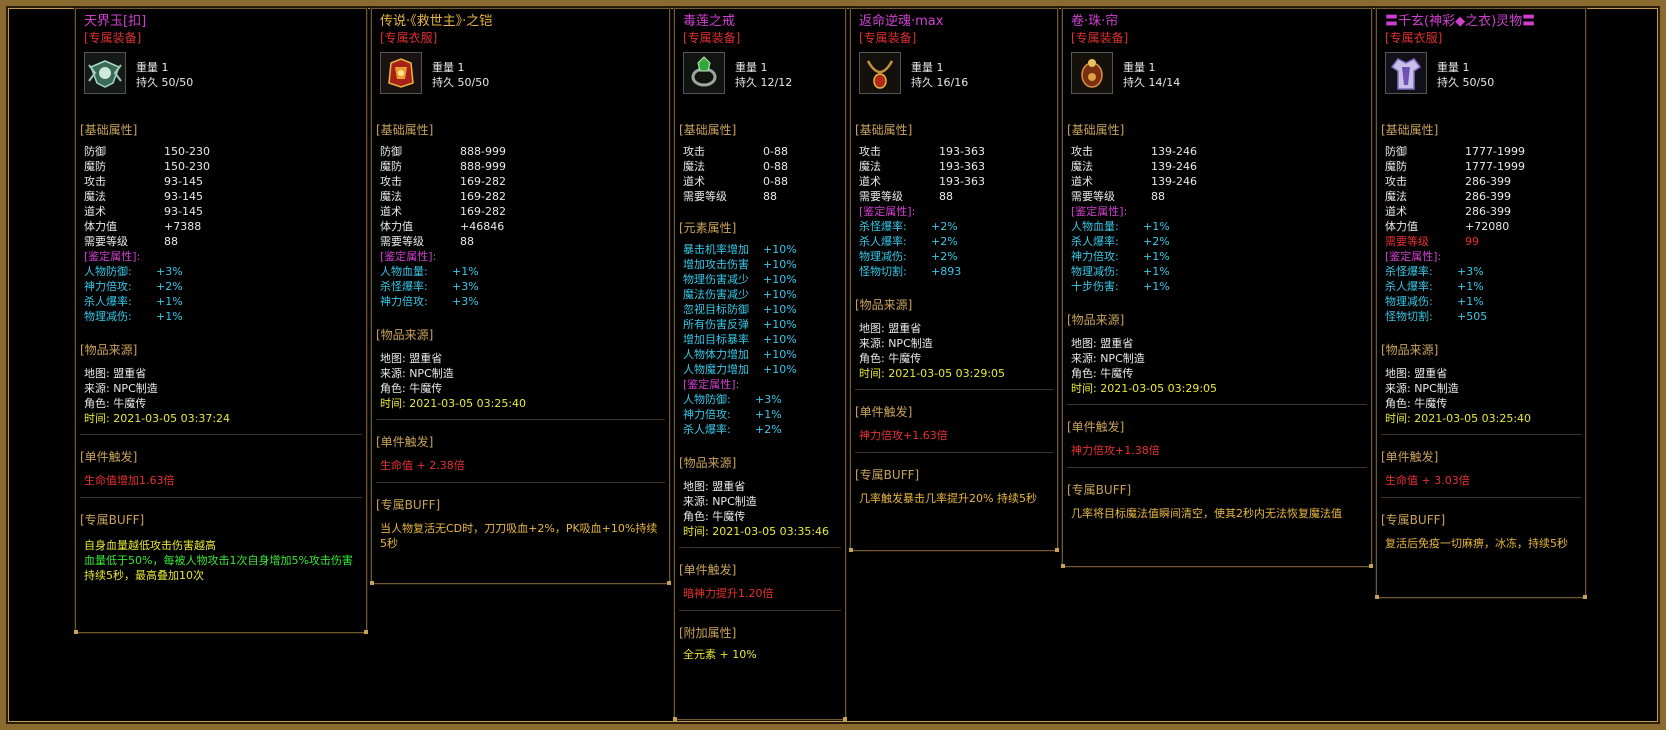 The width and height of the screenshot is (1666, 730). Describe the element at coordinates (732, 399) in the screenshot. I see `appraise-attr-row: 人物防御: +3%` at that location.